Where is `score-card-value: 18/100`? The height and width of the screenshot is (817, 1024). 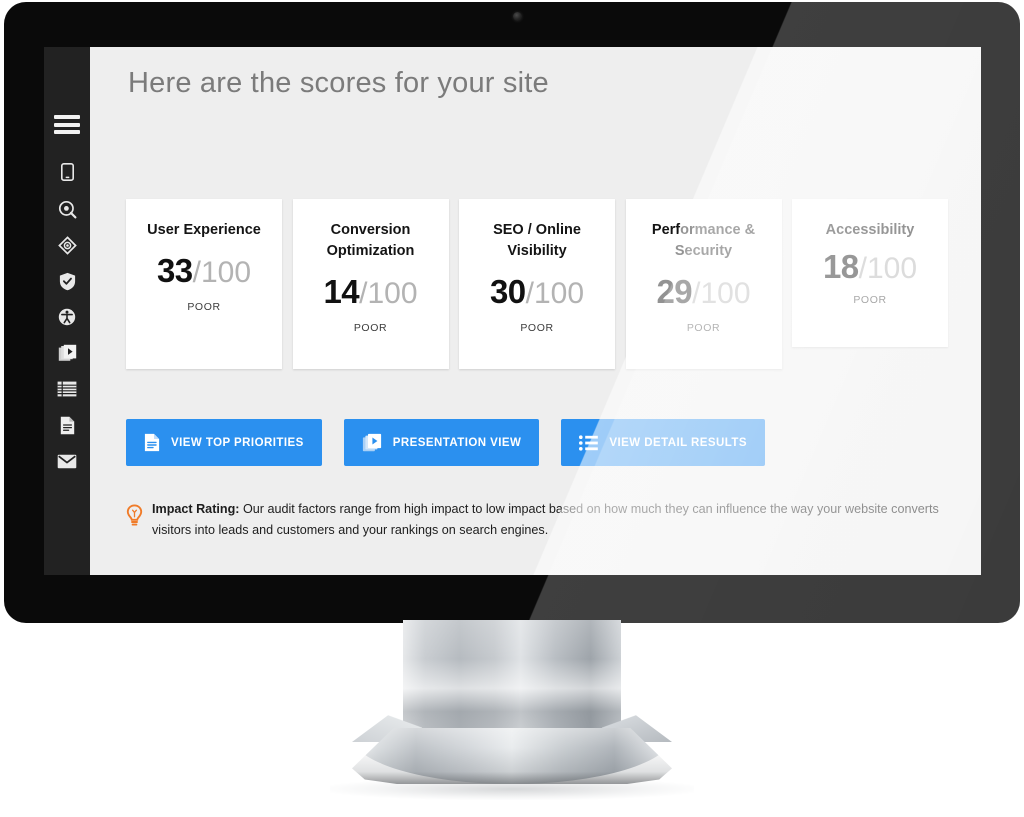
score-card-value: 18/100 is located at coordinates (870, 267).